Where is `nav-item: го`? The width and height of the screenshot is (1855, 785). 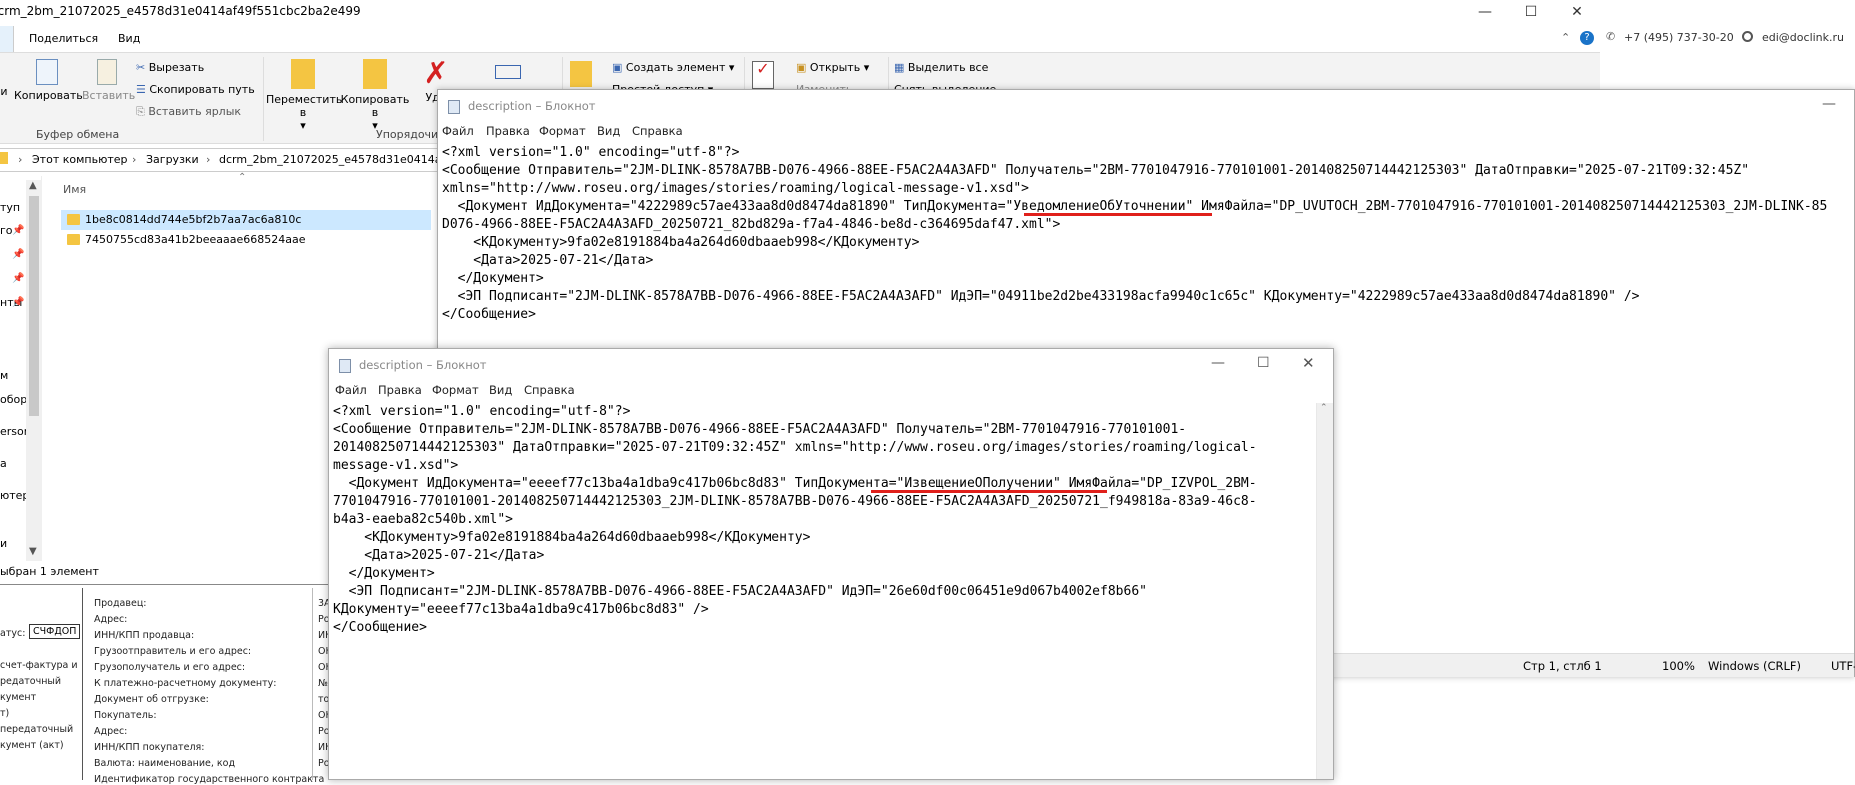
nav-item: го is located at coordinates (6, 230).